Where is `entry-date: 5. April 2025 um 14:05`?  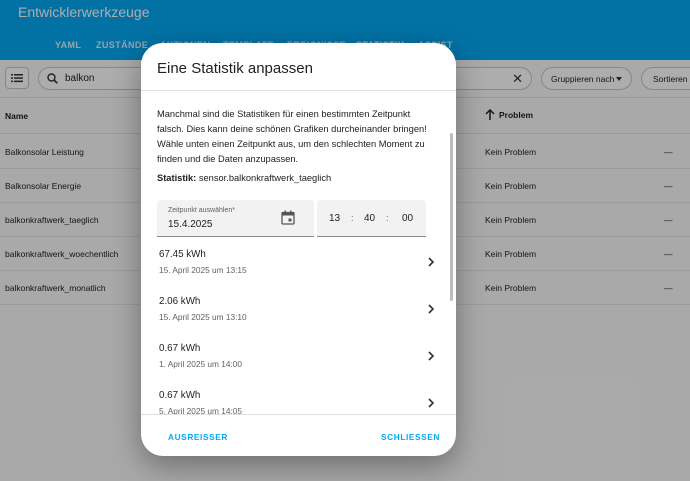 entry-date: 5. April 2025 um 14:05 is located at coordinates (201, 410).